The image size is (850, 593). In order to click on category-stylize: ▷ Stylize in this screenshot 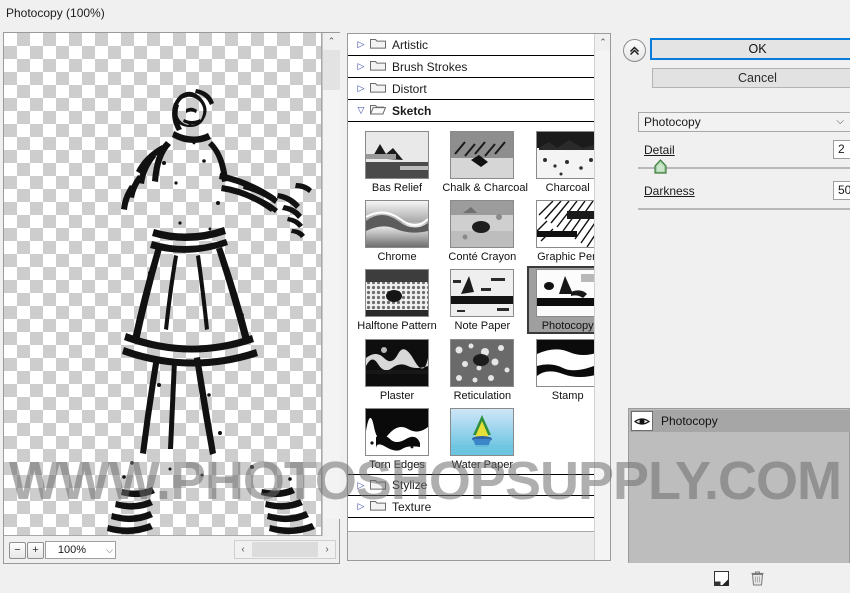, I will do `click(479, 485)`.